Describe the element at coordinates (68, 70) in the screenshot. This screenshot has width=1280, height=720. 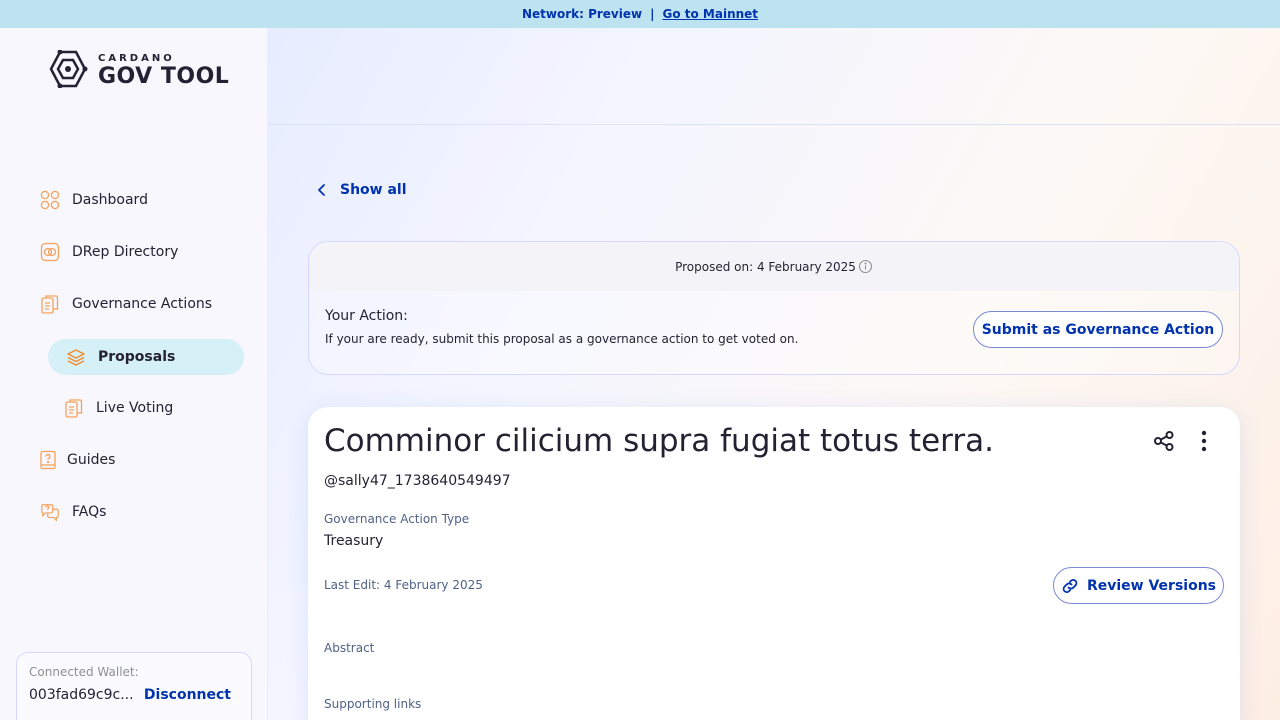
I see `cardano-logo-icon` at that location.